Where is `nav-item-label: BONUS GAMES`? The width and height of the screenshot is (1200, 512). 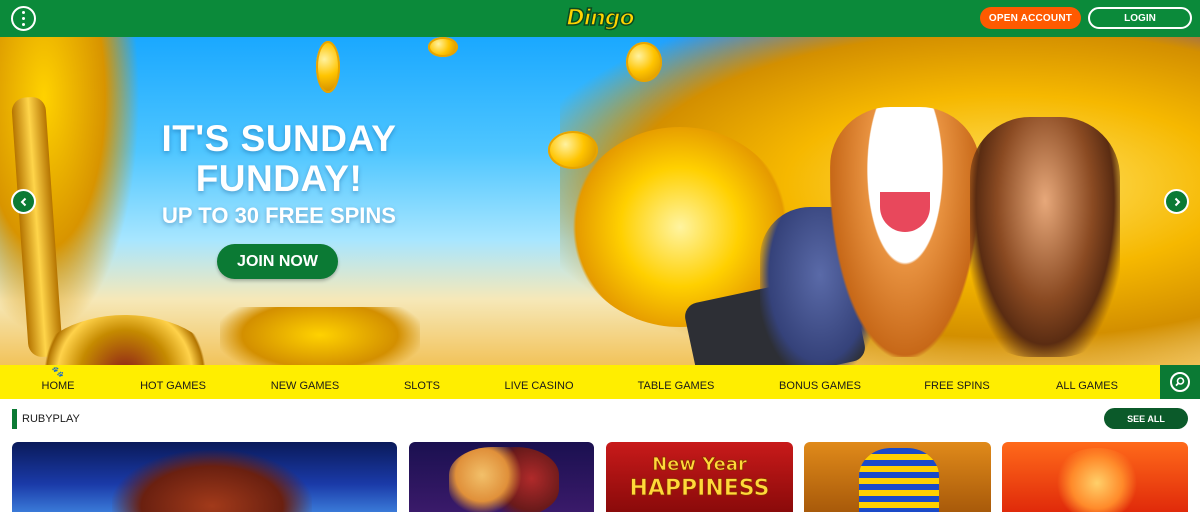
nav-item-label: BONUS GAMES is located at coordinates (820, 386).